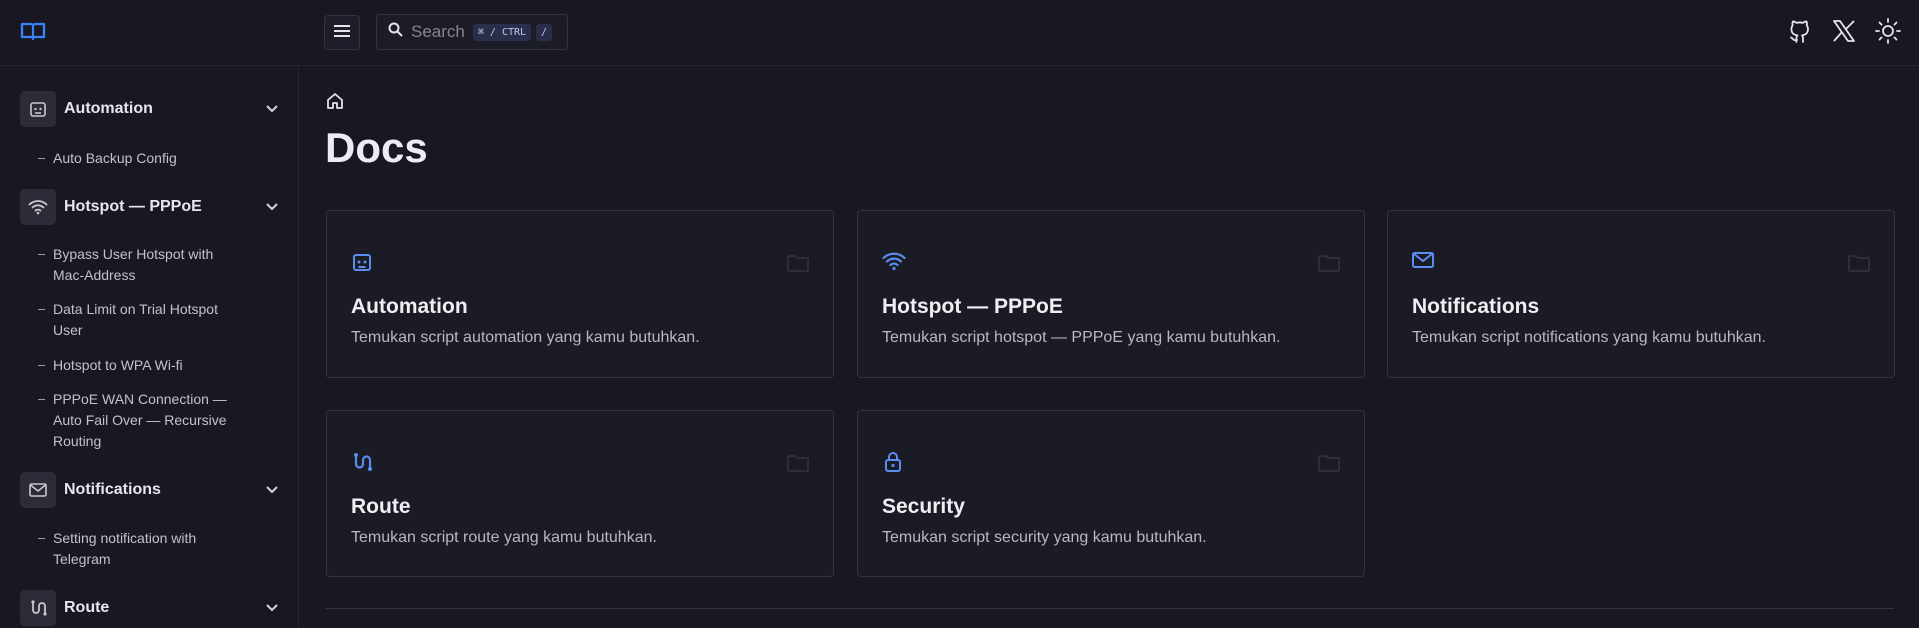  I want to click on menu-icon, so click(342, 33).